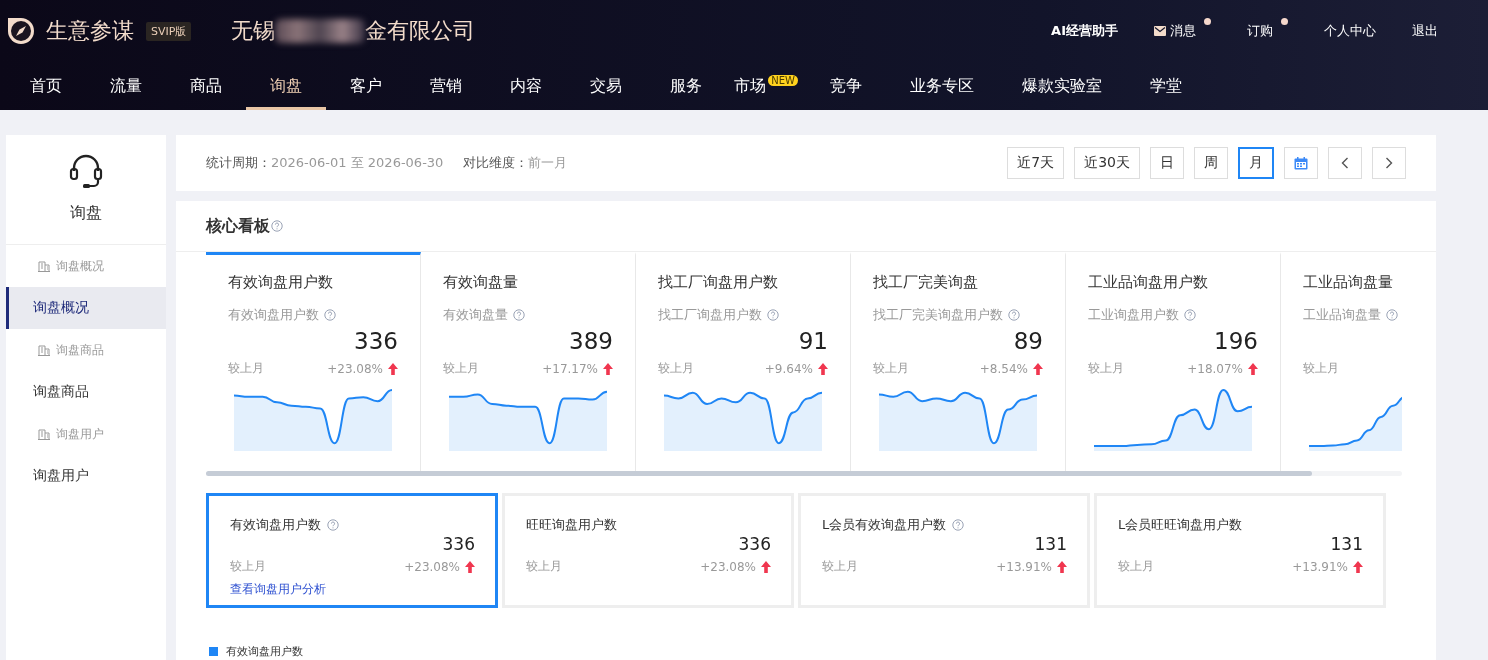 The height and width of the screenshot is (660, 1488). I want to click on header-link: 退出, so click(1425, 31).